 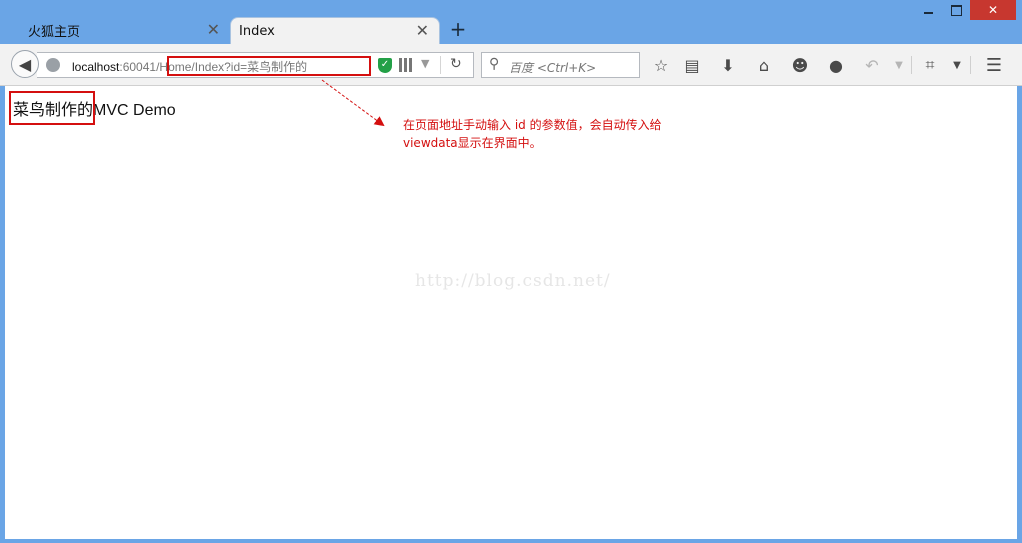 I want to click on close-window-button: ✕, so click(x=993, y=10).